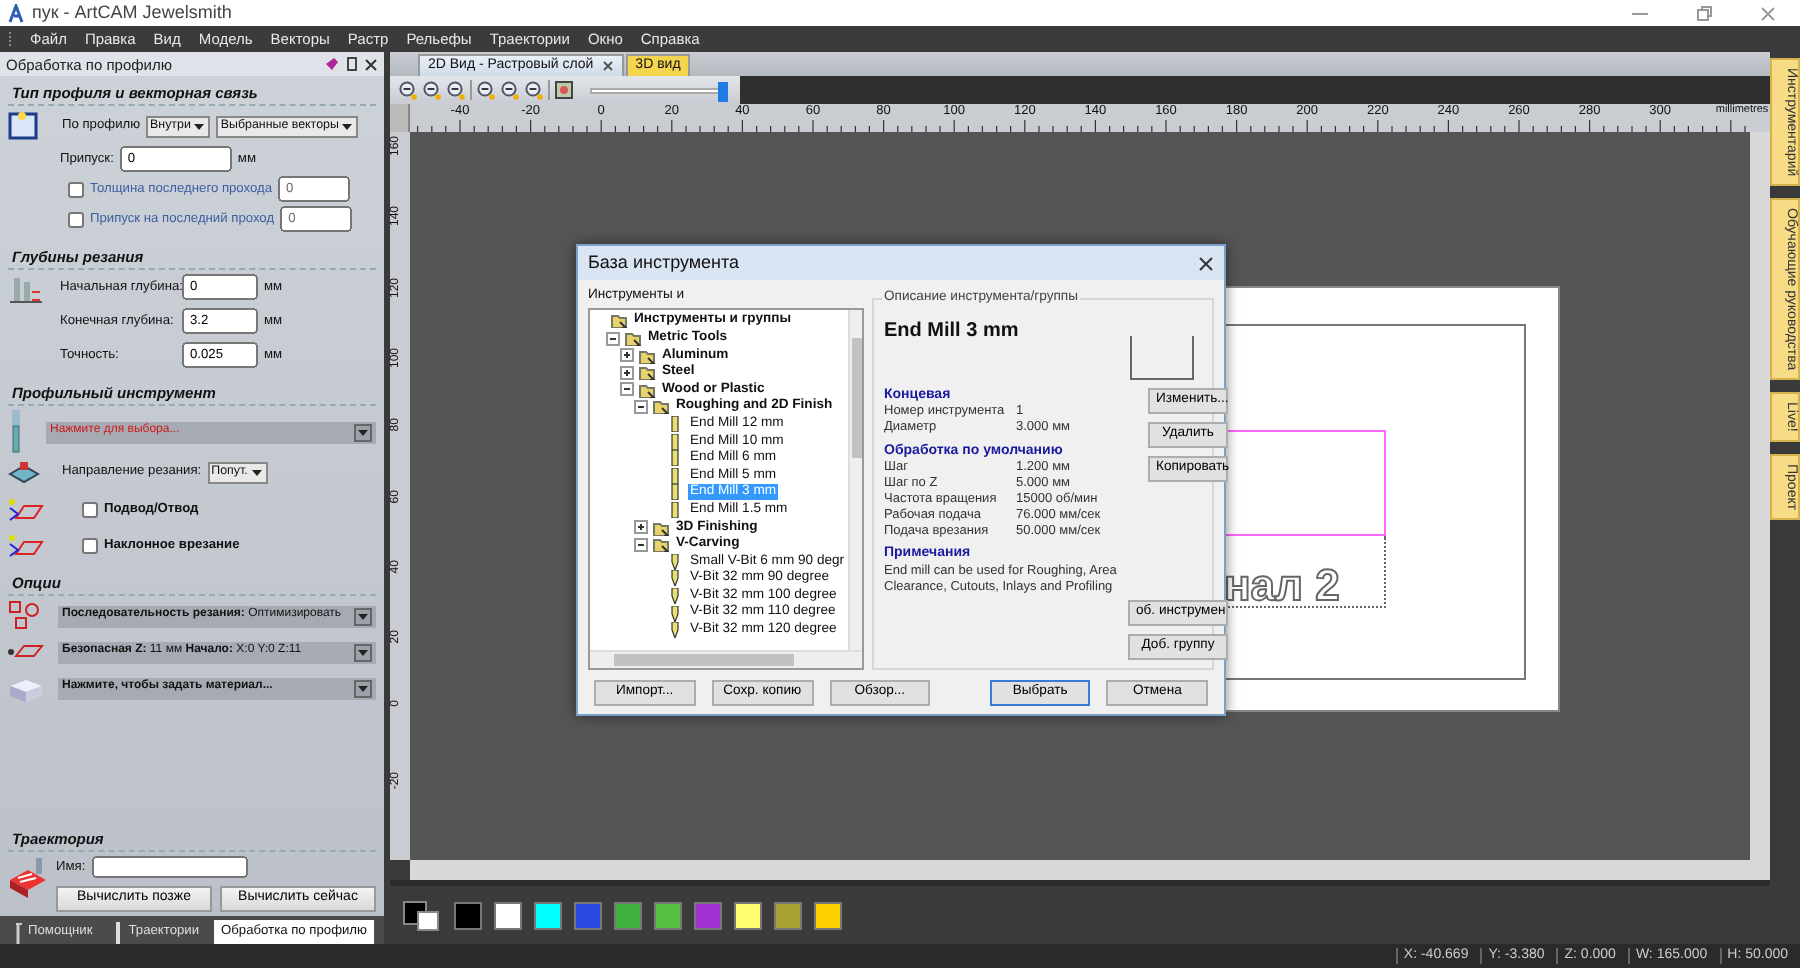 Image resolution: width=1800 pixels, height=968 pixels. I want to click on end-mill-icon, so click(16, 432).